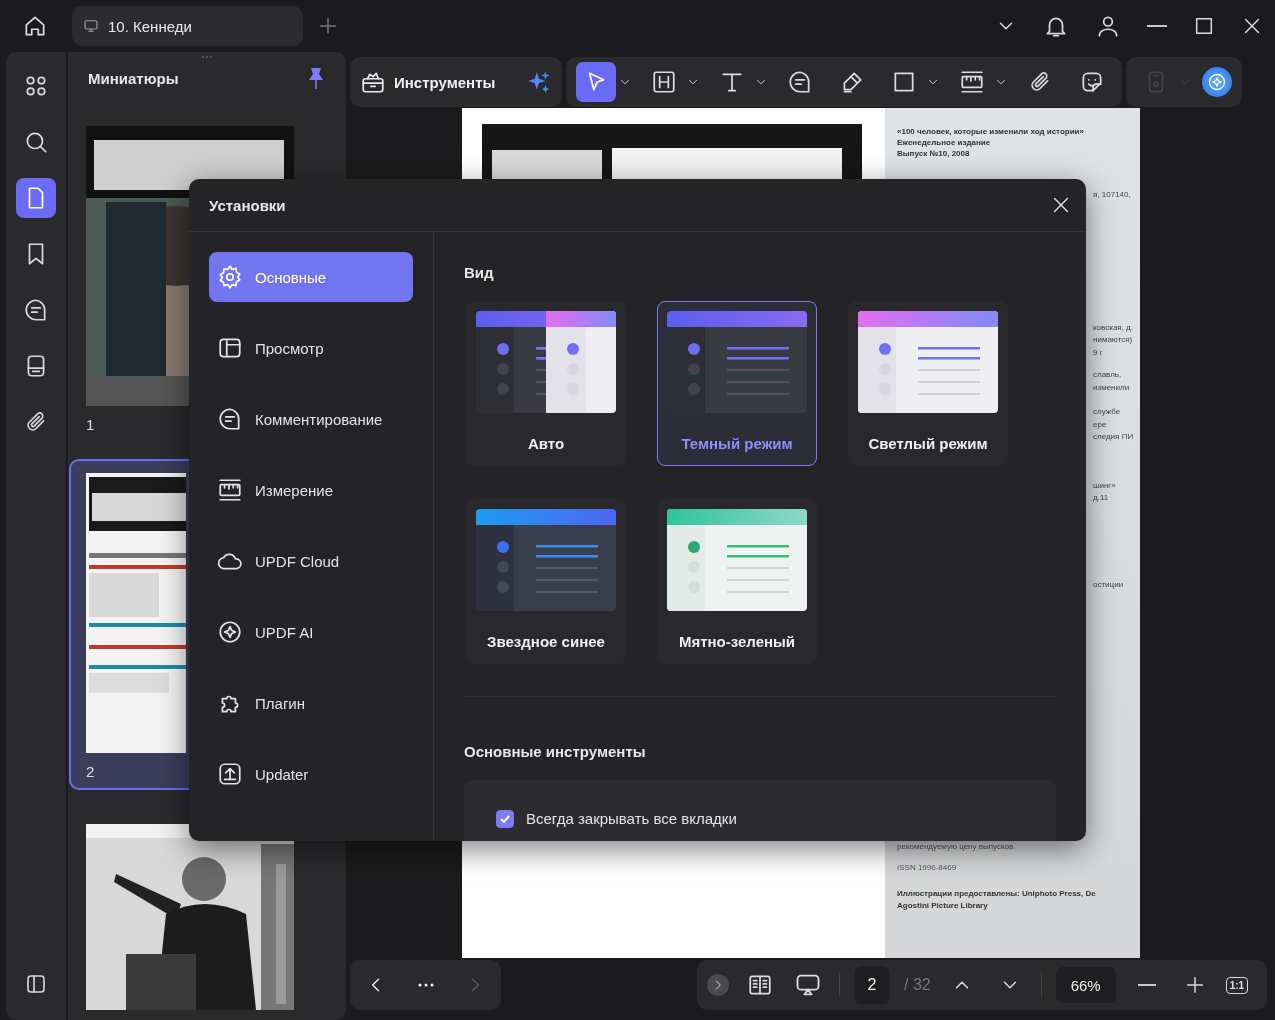 Image resolution: width=1275 pixels, height=1020 pixels. What do you see at coordinates (90, 771) in the screenshot?
I see `page-number: 2` at bounding box center [90, 771].